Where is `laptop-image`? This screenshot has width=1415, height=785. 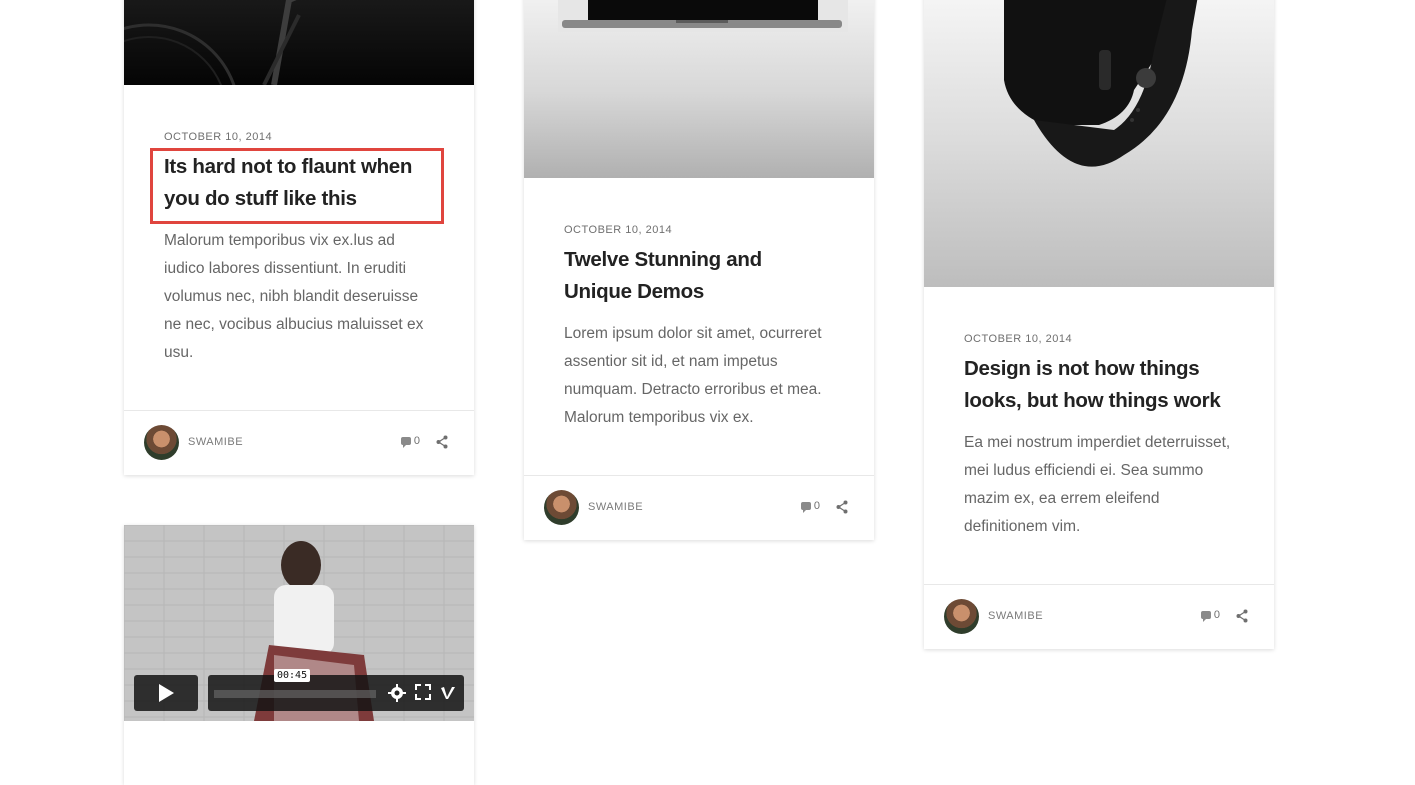
laptop-image is located at coordinates (703, 16).